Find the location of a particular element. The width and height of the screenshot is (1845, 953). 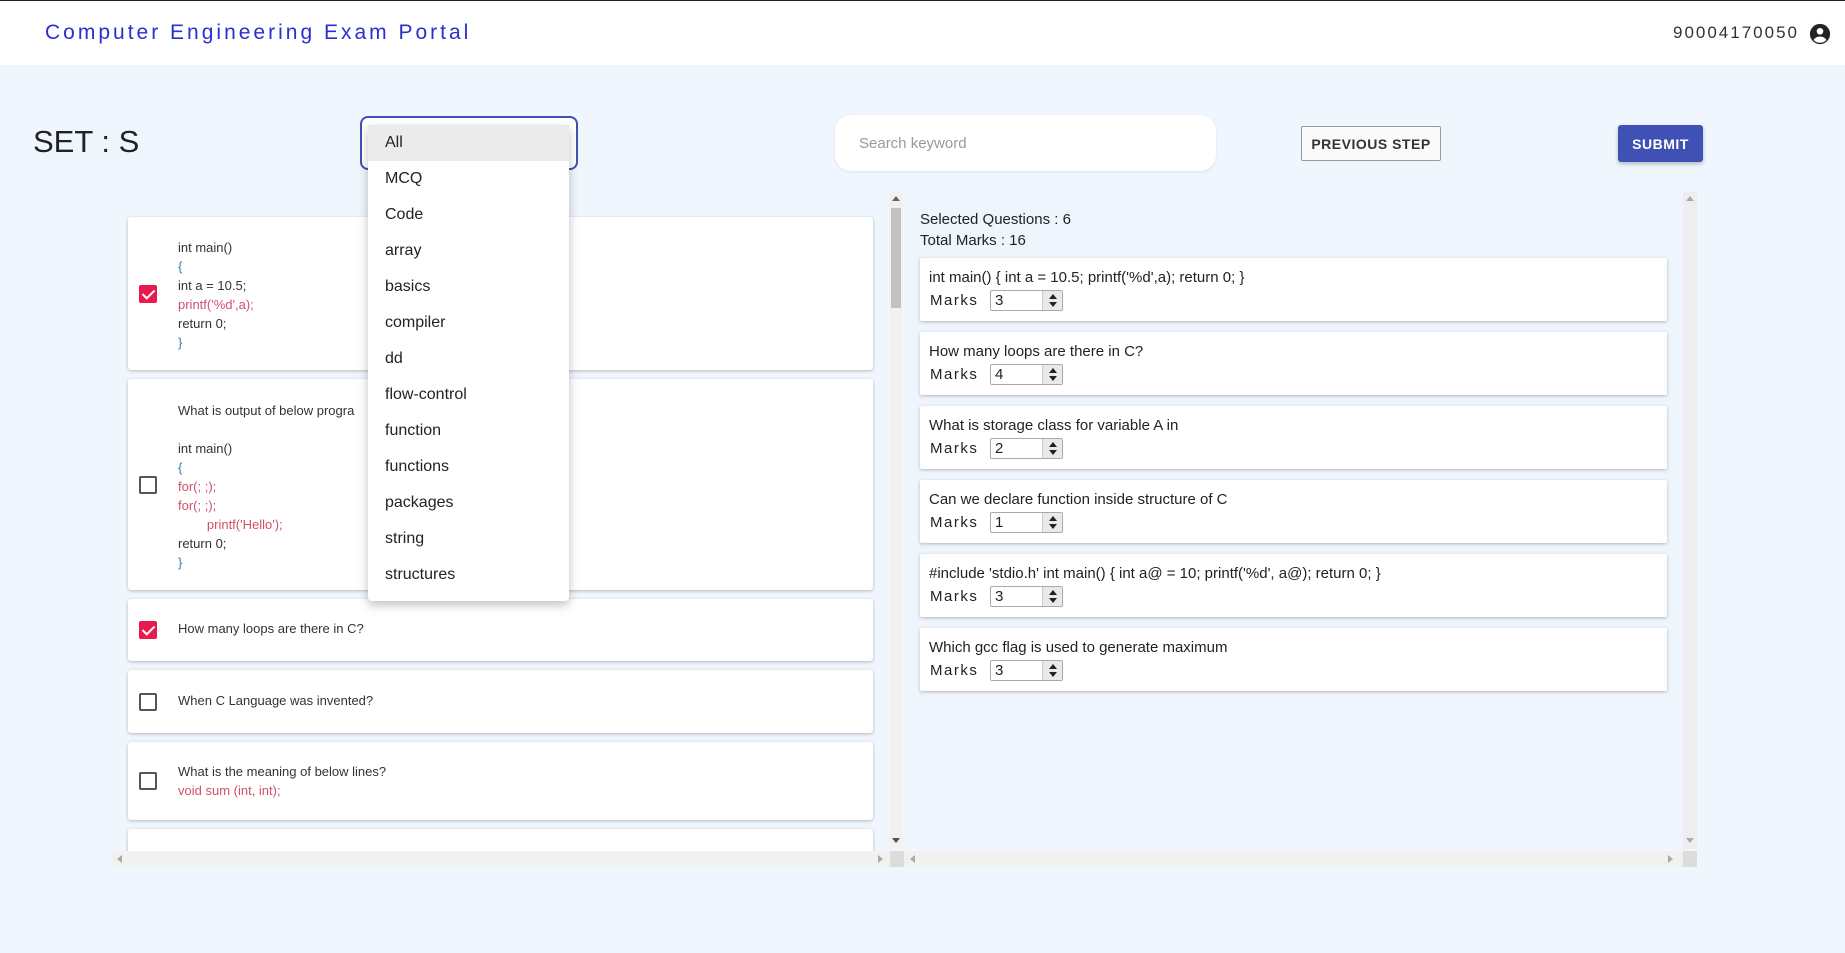

scroll-thumb is located at coordinates (896, 258).